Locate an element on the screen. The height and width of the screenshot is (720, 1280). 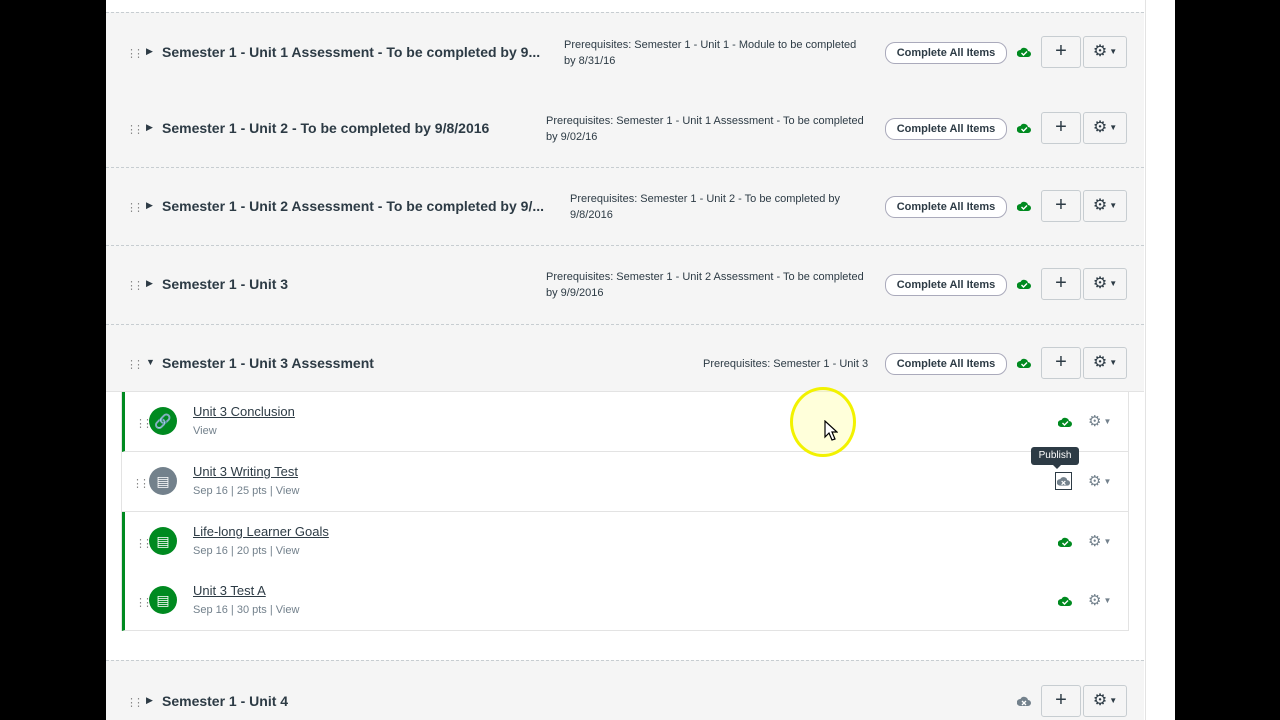
cursor-highlight is located at coordinates (823, 422).